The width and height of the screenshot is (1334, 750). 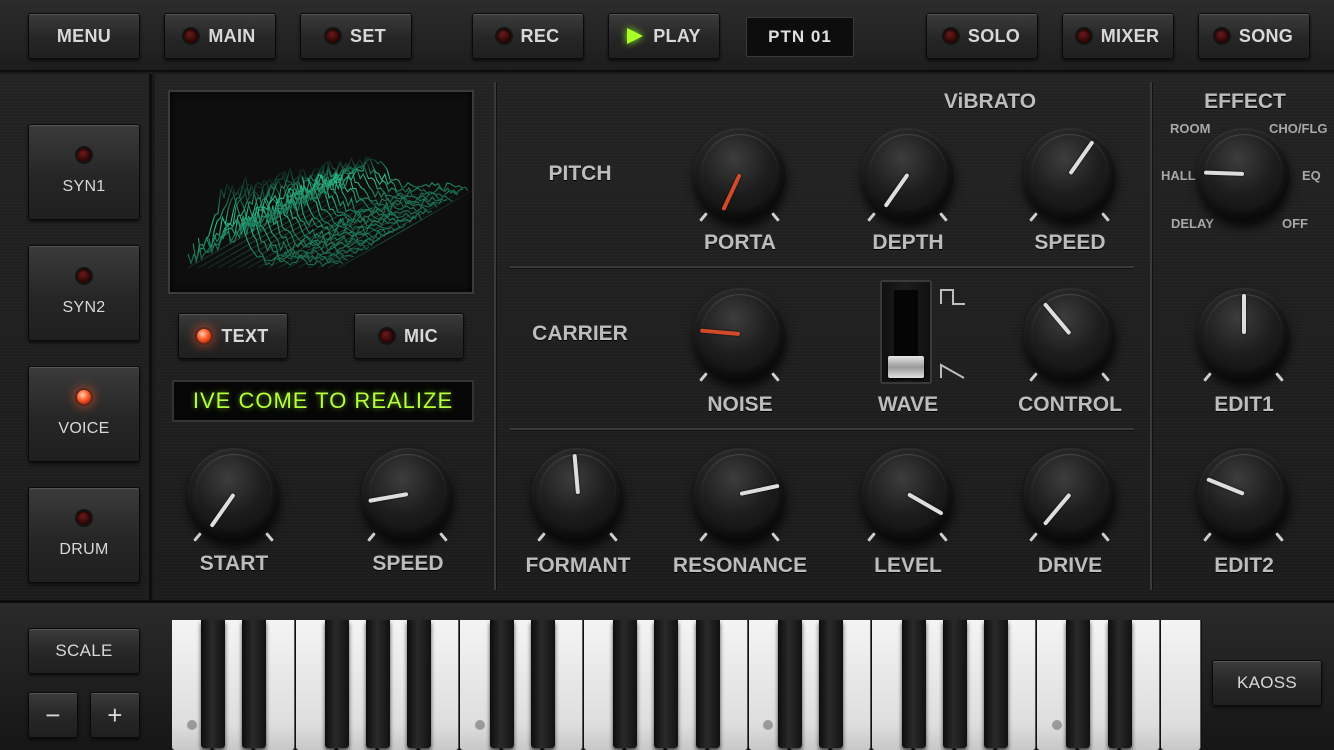 I want to click on effect-hall-label: HALL, so click(x=1178, y=175).